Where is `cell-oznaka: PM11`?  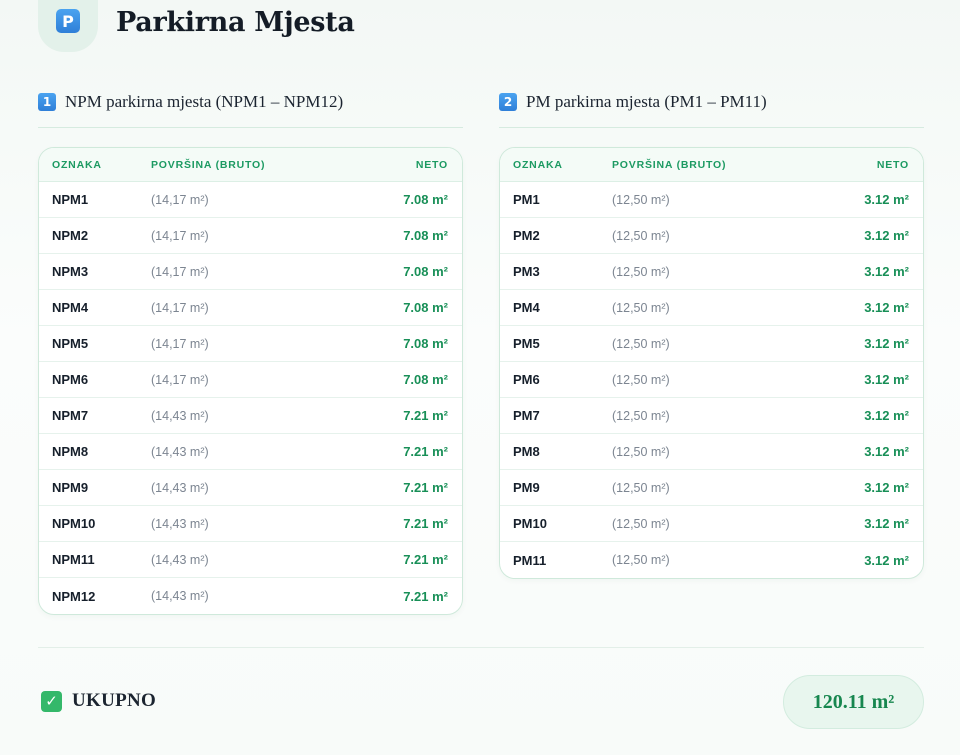
cell-oznaka: PM11 is located at coordinates (530, 560).